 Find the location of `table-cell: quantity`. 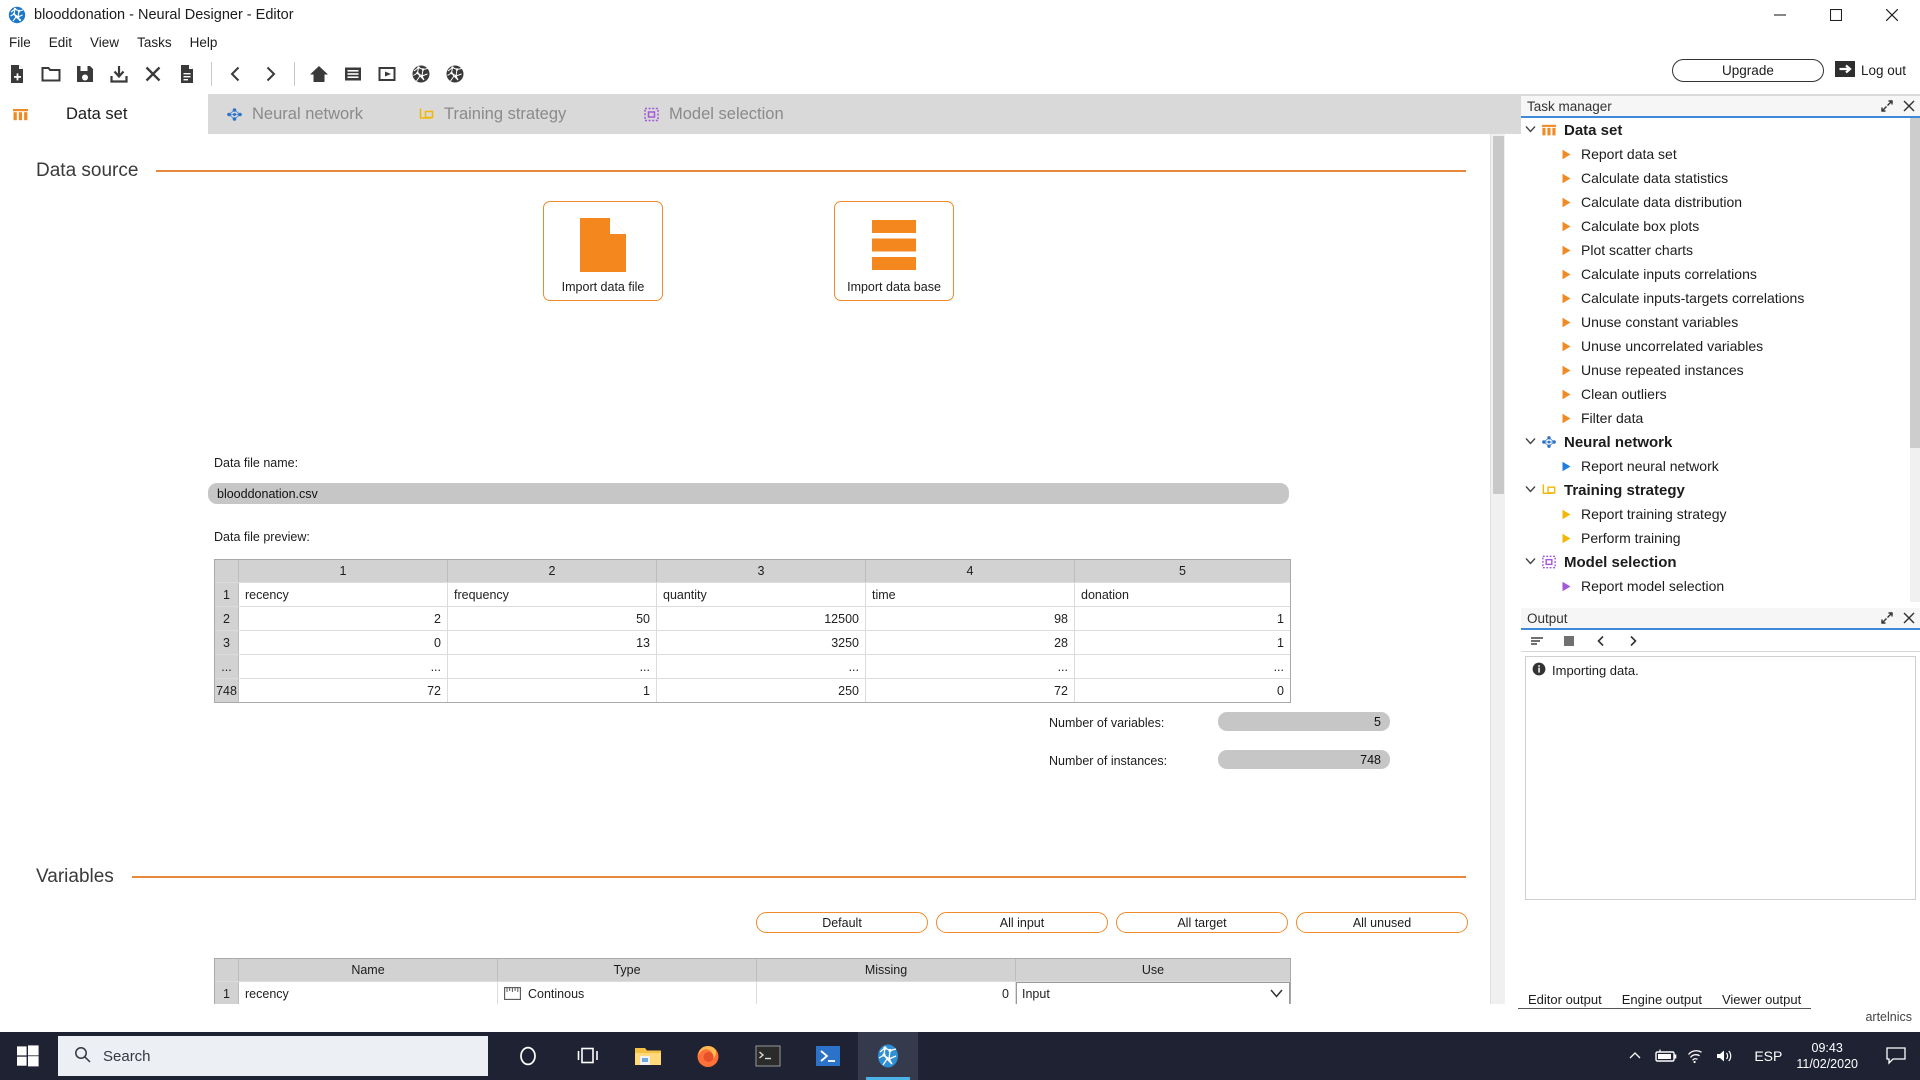

table-cell: quantity is located at coordinates (761, 594).